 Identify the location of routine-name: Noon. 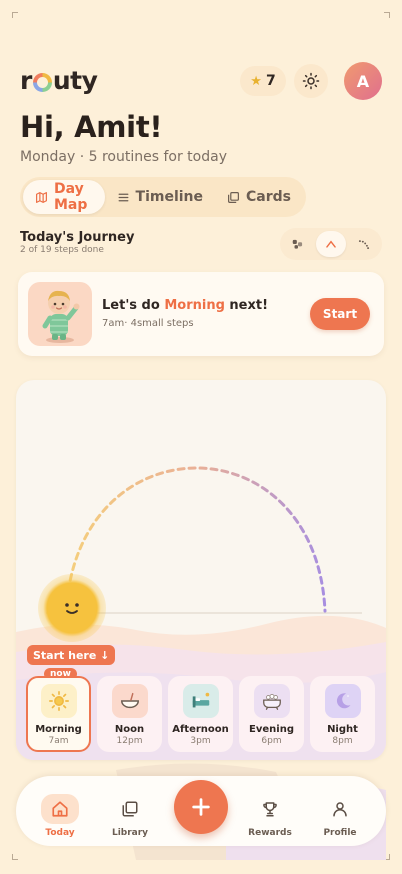
(129, 729).